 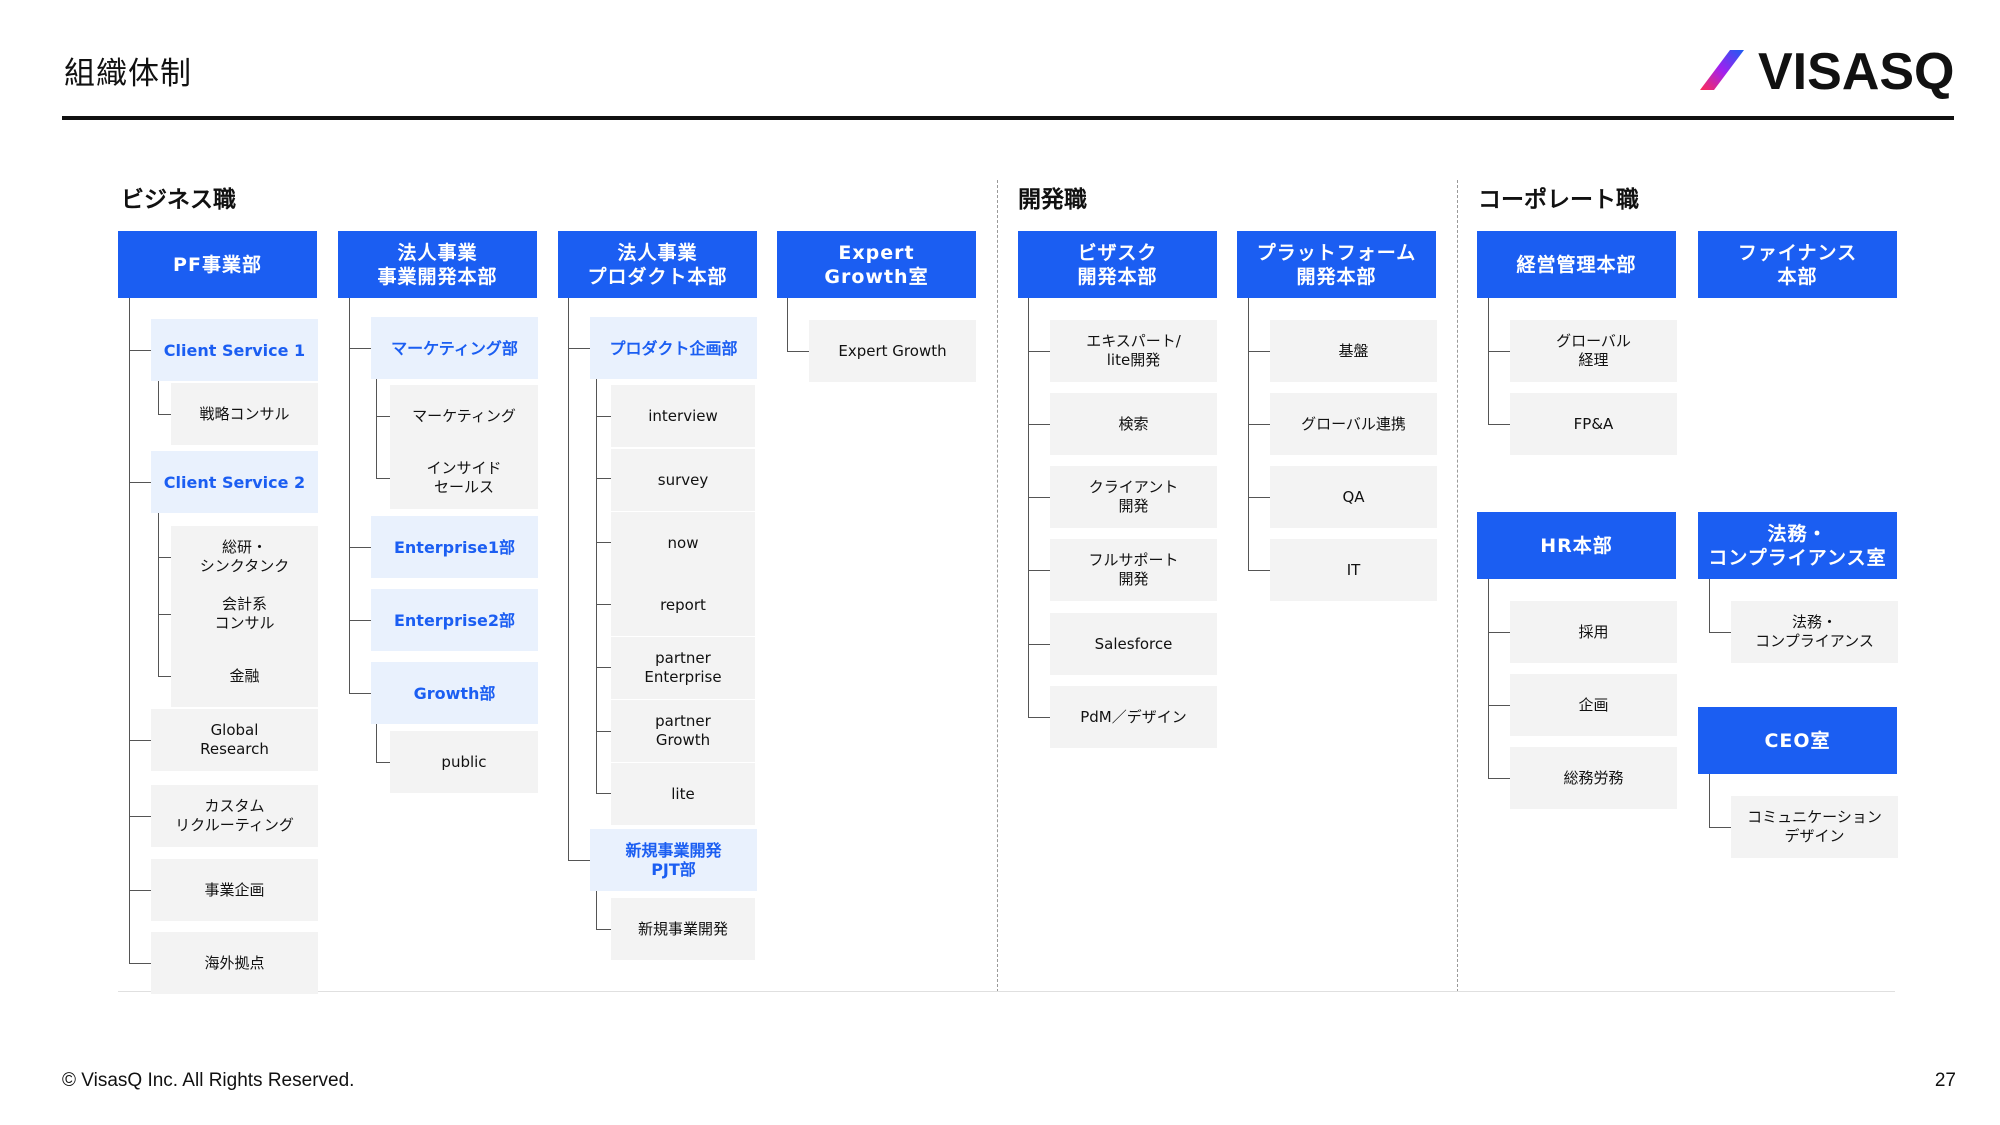 I want to click on org-head-hr: HR本部, so click(x=1576, y=545).